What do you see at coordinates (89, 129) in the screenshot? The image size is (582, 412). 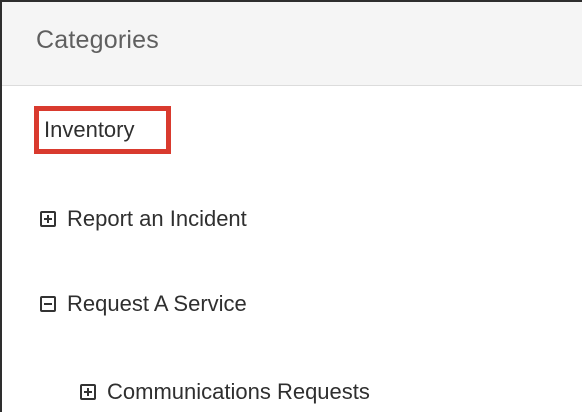 I see `category-label-inventory: Inventory` at bounding box center [89, 129].